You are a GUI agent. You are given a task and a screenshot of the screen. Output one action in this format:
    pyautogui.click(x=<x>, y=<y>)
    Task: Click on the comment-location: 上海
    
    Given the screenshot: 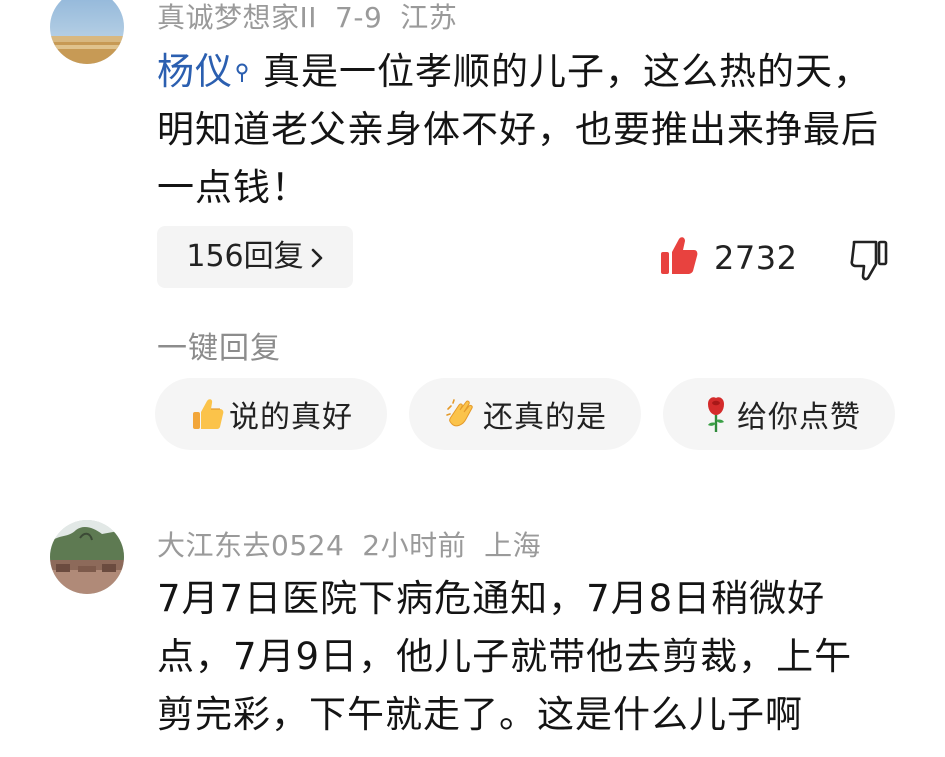 What is the action you would take?
    pyautogui.click(x=513, y=545)
    